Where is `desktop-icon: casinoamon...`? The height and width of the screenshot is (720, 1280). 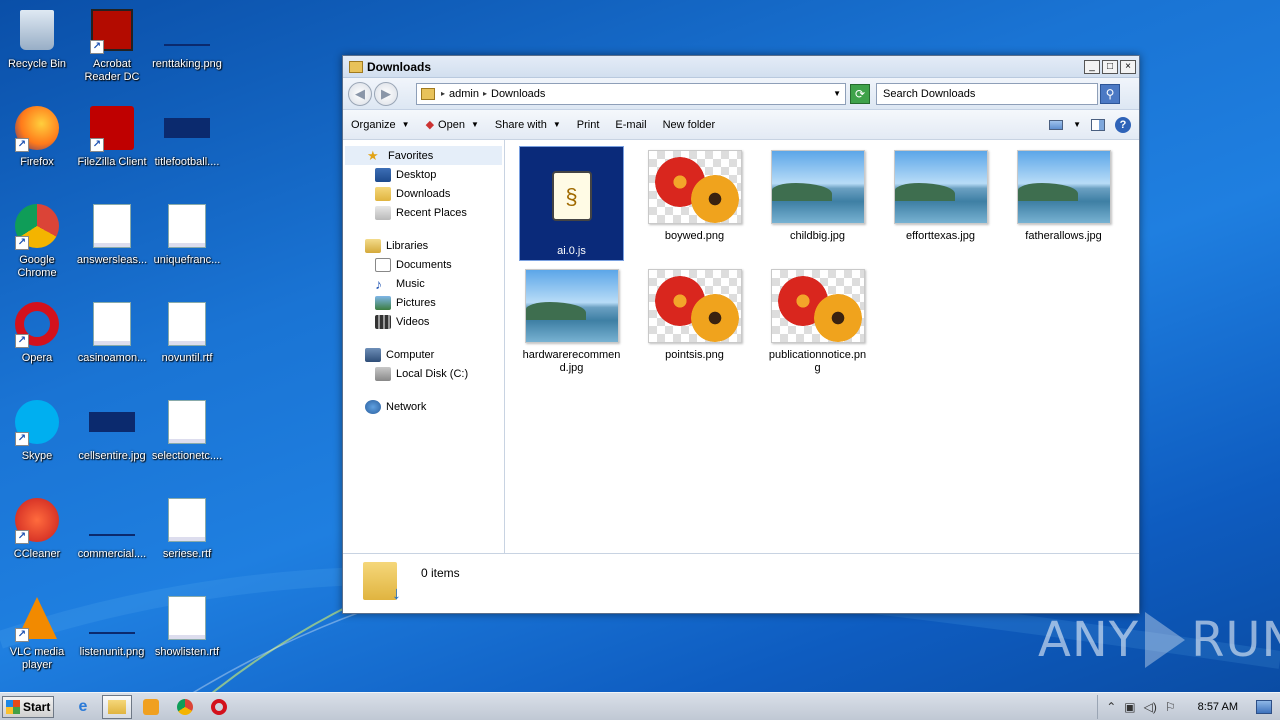
desktop-icon: casinoamon... is located at coordinates (112, 332).